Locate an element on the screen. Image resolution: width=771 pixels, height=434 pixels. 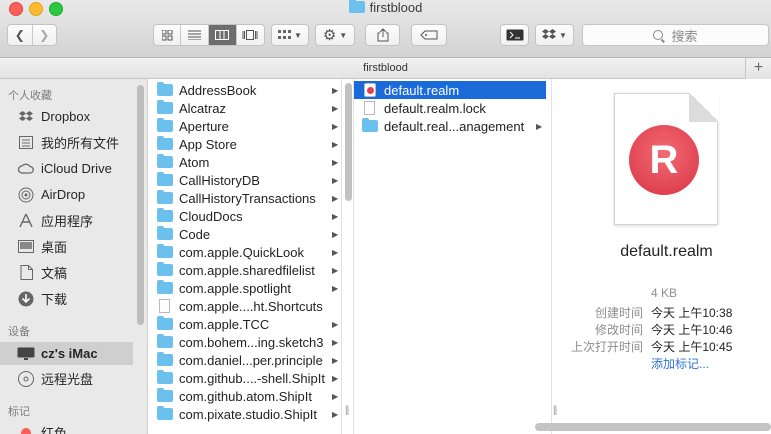
item-name: AddressBook is located at coordinates (218, 90).